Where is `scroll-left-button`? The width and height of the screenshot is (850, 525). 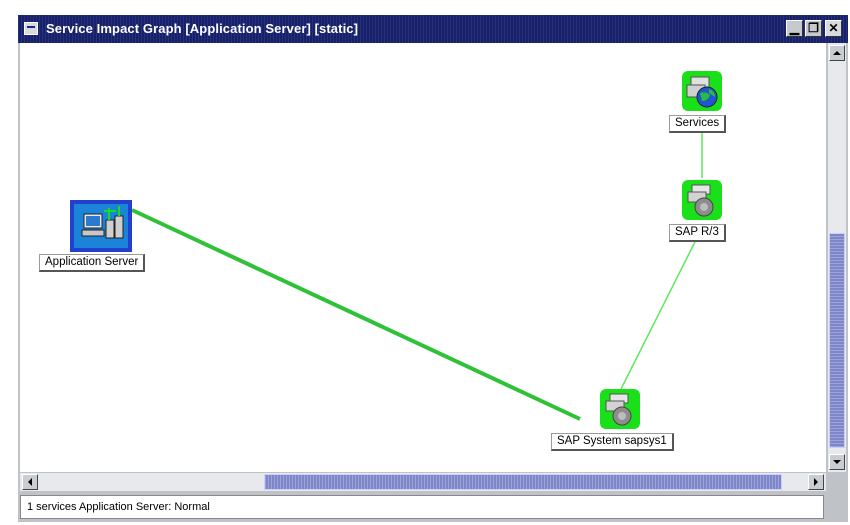
scroll-left-button is located at coordinates (30, 482).